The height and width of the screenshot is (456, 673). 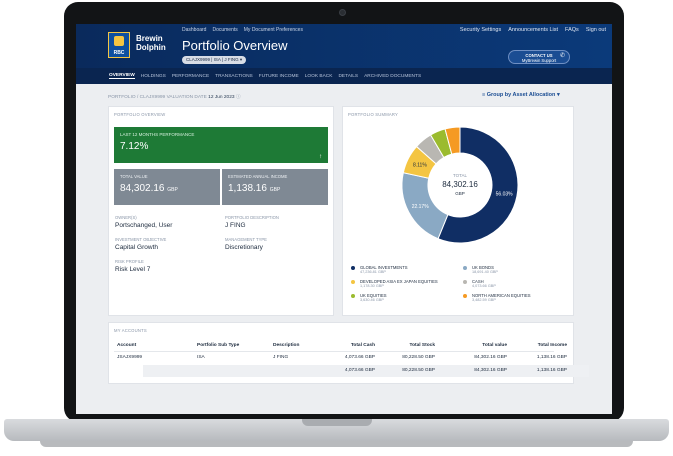 What do you see at coordinates (136, 247) in the screenshot?
I see `objective-value: Capital Growth` at bounding box center [136, 247].